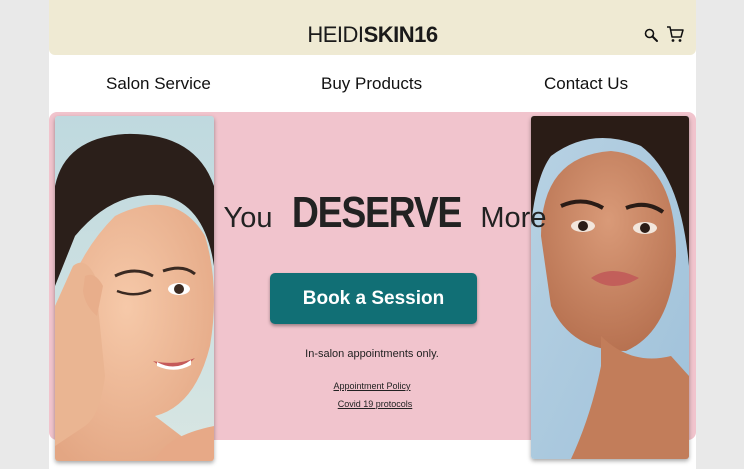 The height and width of the screenshot is (469, 744). What do you see at coordinates (651, 35) in the screenshot?
I see `search-icon` at bounding box center [651, 35].